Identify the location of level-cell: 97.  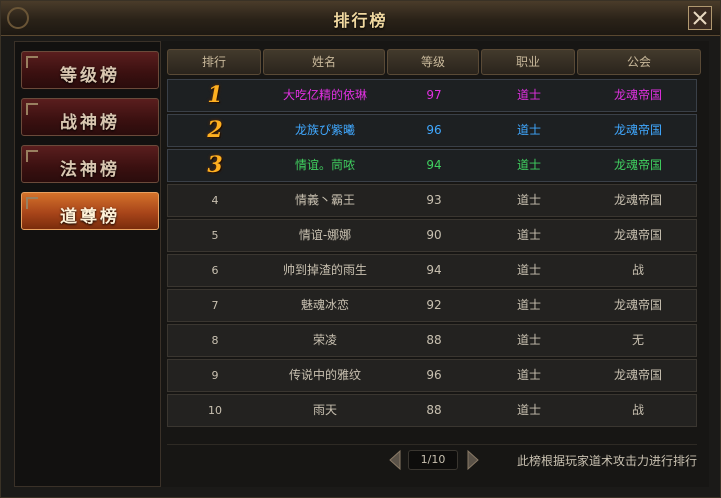
(434, 95).